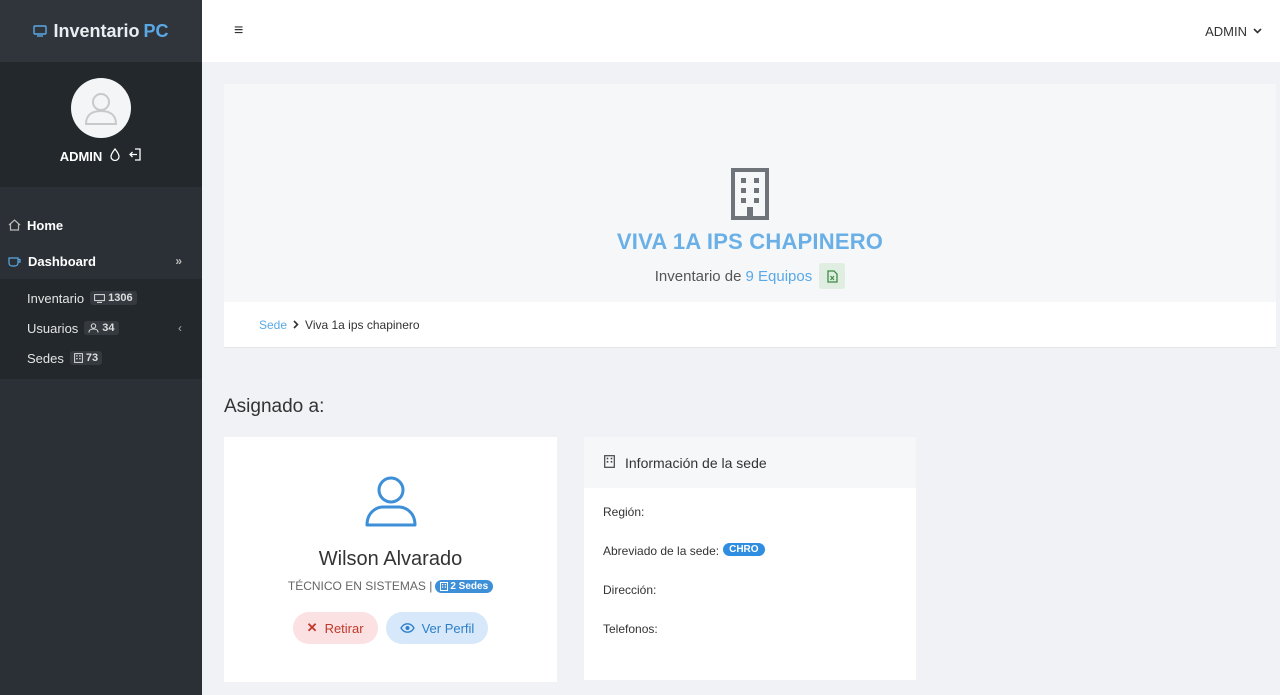  Describe the element at coordinates (448, 628) in the screenshot. I see `ver-perfil-label: Ver Perfil` at that location.